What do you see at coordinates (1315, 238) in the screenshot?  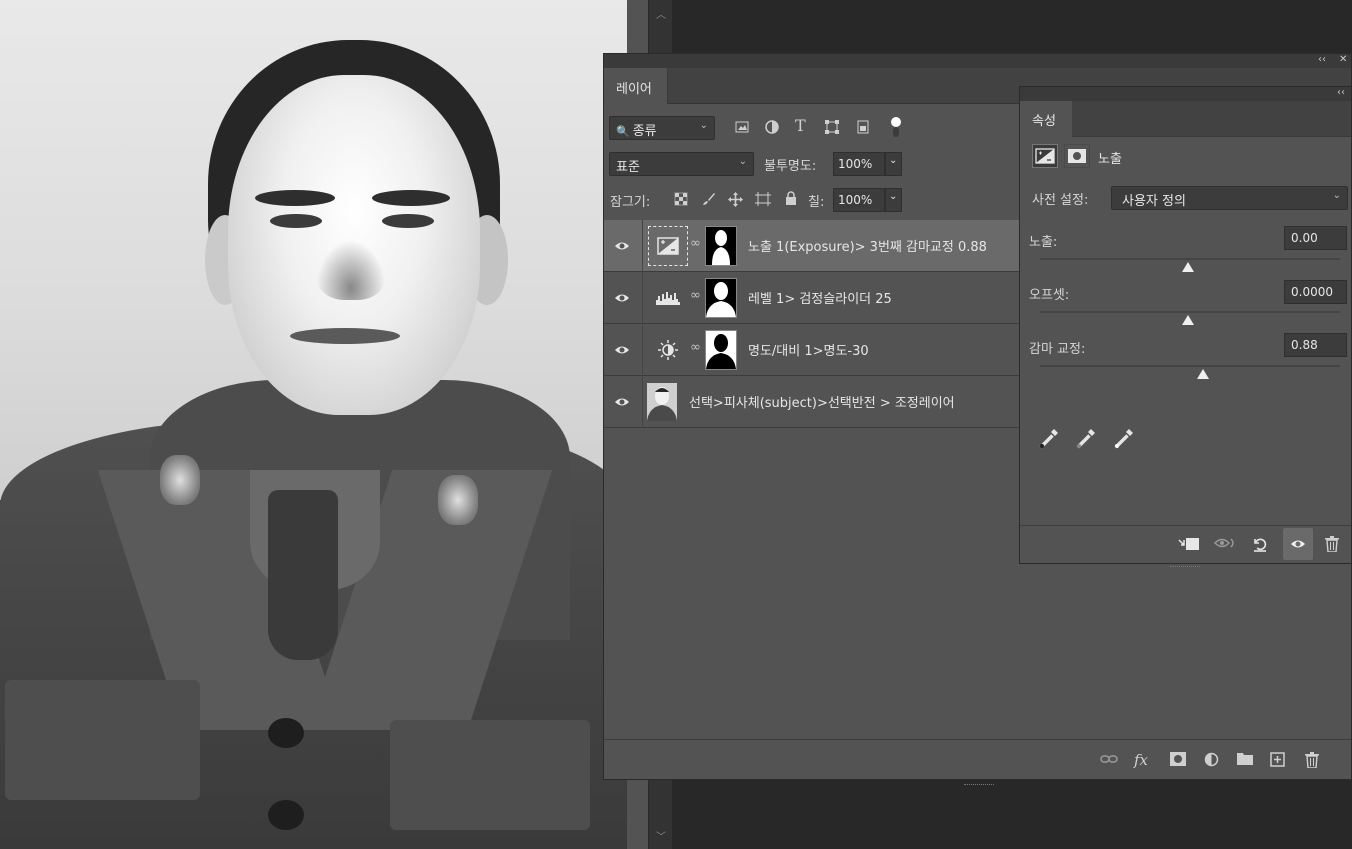 I see `exposure-input: 0.00` at bounding box center [1315, 238].